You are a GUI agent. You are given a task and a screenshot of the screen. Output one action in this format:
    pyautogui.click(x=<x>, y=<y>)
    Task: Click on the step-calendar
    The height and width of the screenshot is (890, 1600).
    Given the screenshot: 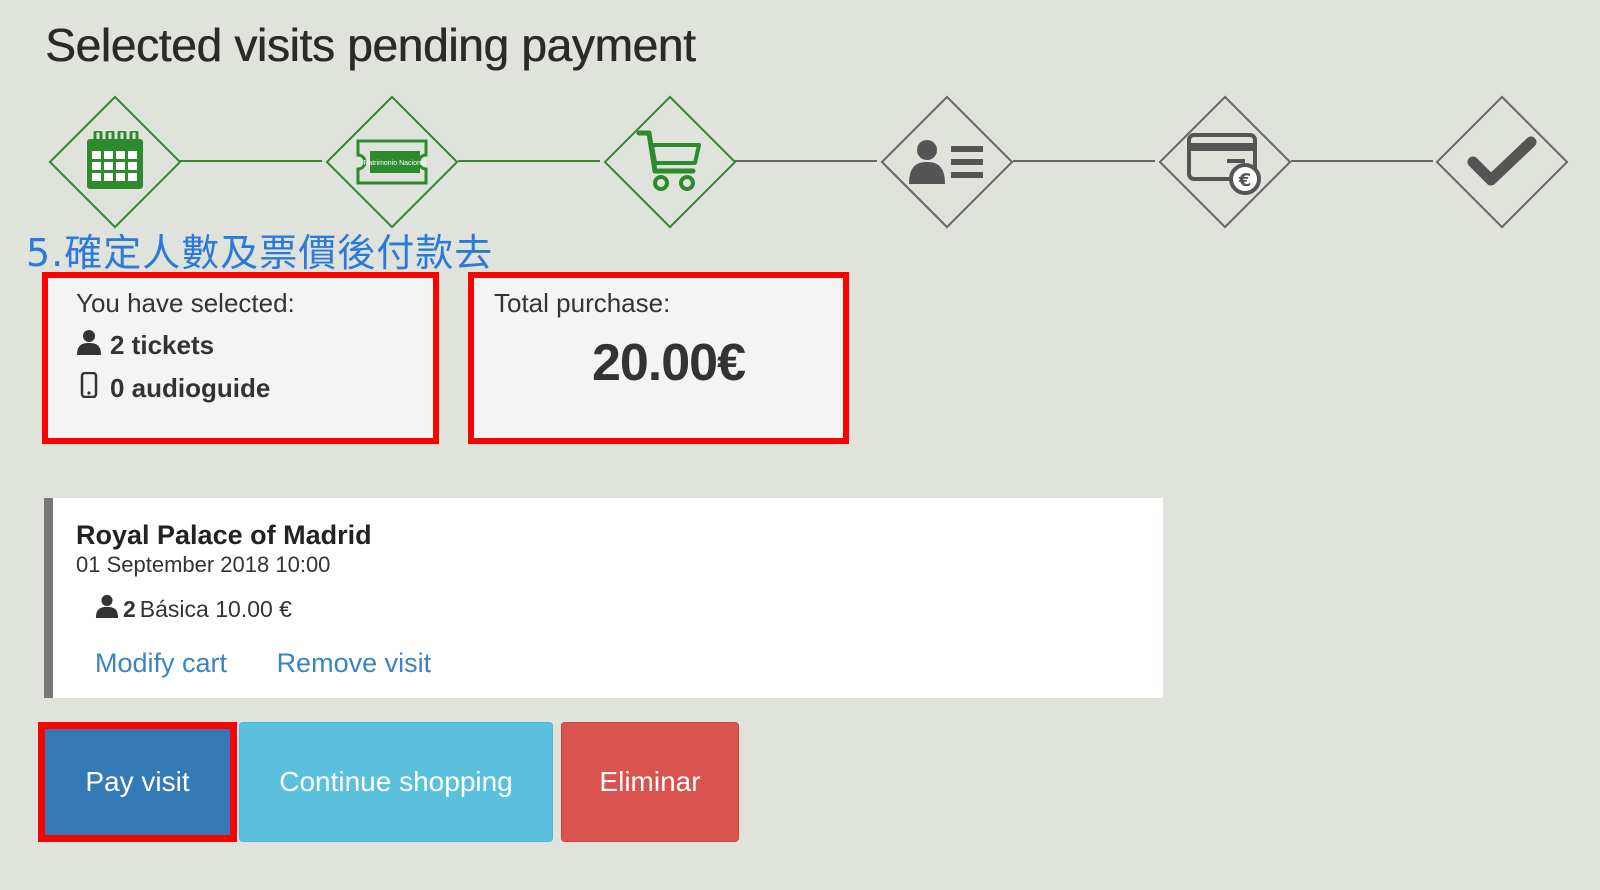 What is the action you would take?
    pyautogui.click(x=115, y=162)
    